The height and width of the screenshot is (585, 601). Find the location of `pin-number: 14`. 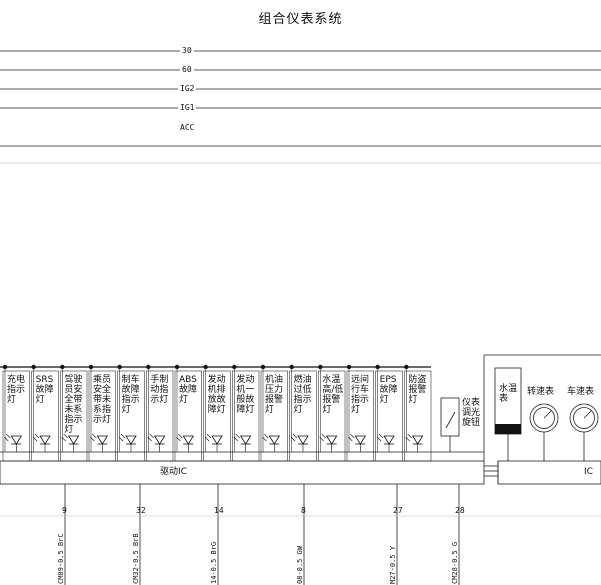

pin-number: 14 is located at coordinates (219, 510).